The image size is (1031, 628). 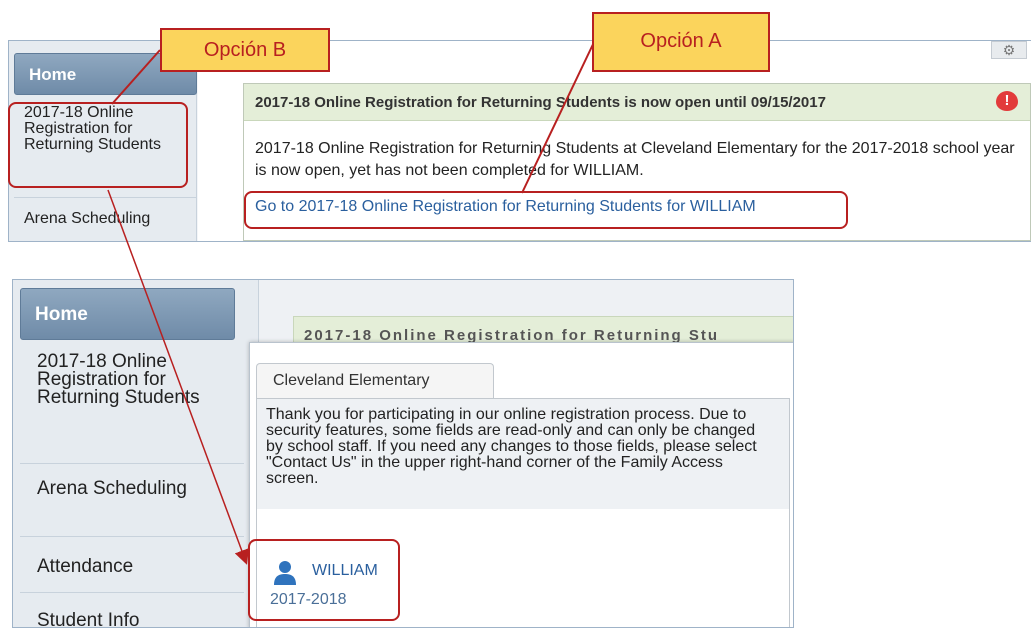 What do you see at coordinates (127, 314) in the screenshot?
I see `sidebar-item-home: Home` at bounding box center [127, 314].